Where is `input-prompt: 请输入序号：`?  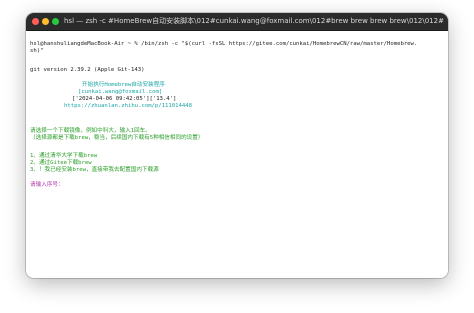 input-prompt: 请输入序号： is located at coordinates (47, 185).